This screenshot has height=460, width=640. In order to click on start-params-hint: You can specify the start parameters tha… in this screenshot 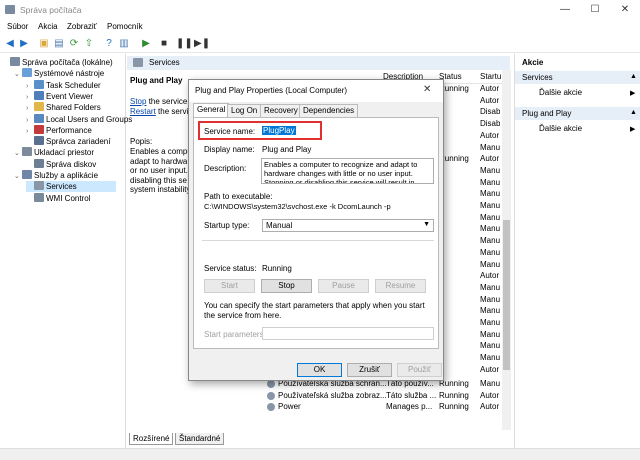, I will do `click(314, 310)`.